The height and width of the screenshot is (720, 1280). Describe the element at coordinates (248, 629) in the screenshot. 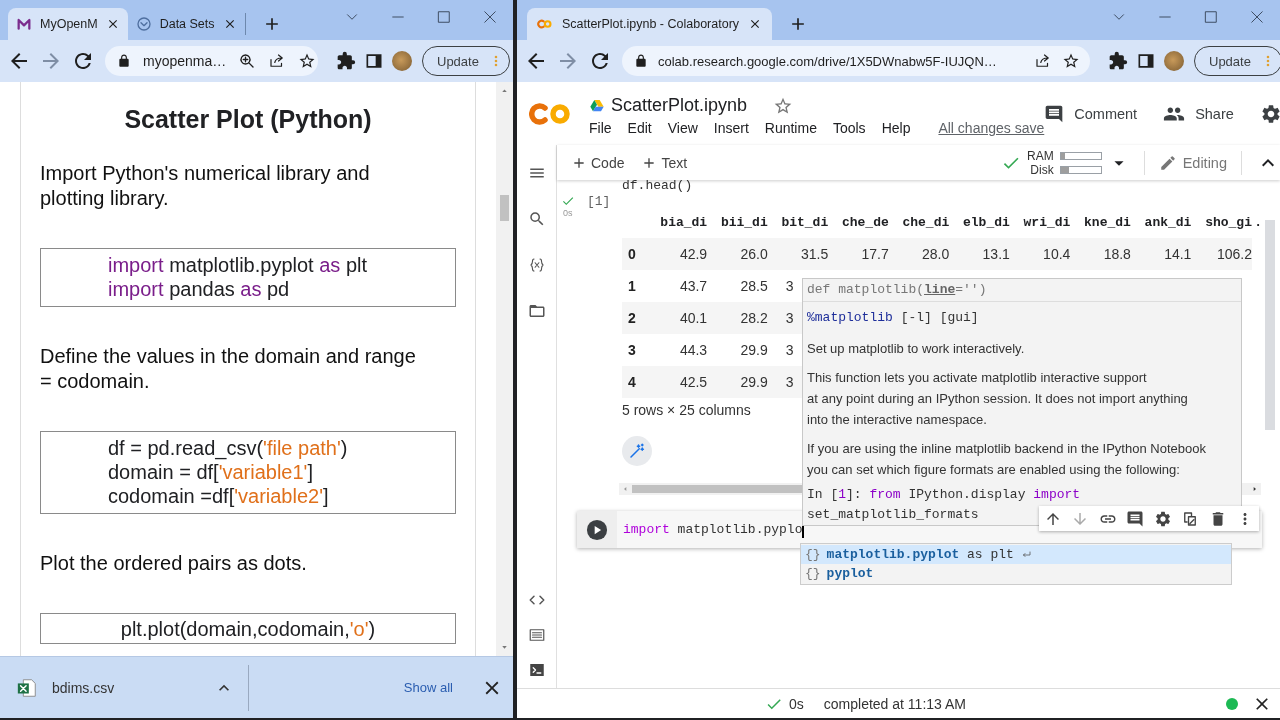

I see `code-line: plt.plot(domain,codomain,'o')` at that location.